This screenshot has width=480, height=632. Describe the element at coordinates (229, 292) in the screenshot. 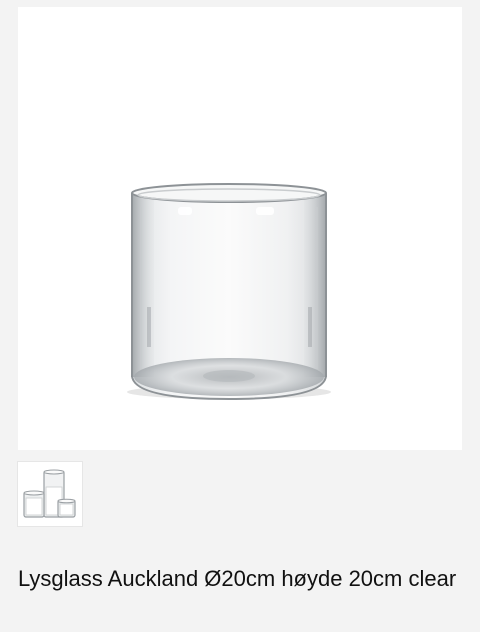

I see `glass-vase-illustration` at that location.